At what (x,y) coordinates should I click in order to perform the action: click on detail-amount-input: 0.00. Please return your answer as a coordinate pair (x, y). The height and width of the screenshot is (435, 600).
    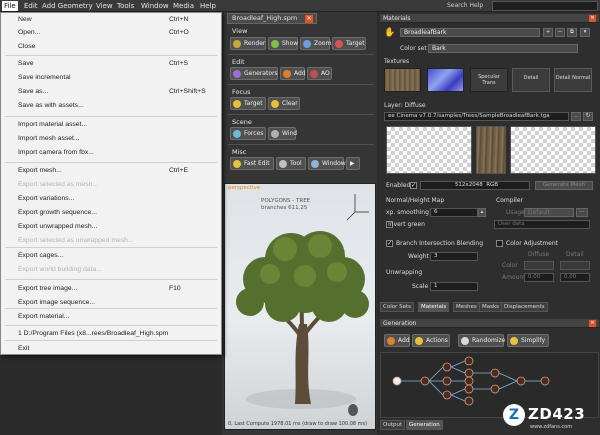
    Looking at the image, I should click on (575, 277).